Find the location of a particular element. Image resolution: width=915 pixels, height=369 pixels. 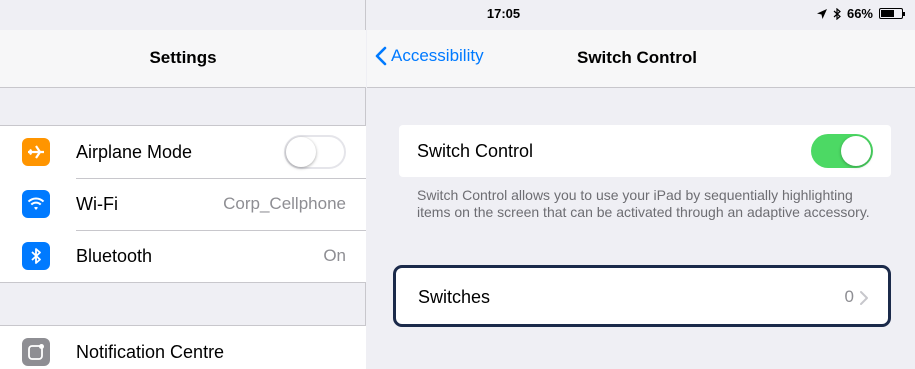

chevron-right-icon is located at coordinates (864, 298).